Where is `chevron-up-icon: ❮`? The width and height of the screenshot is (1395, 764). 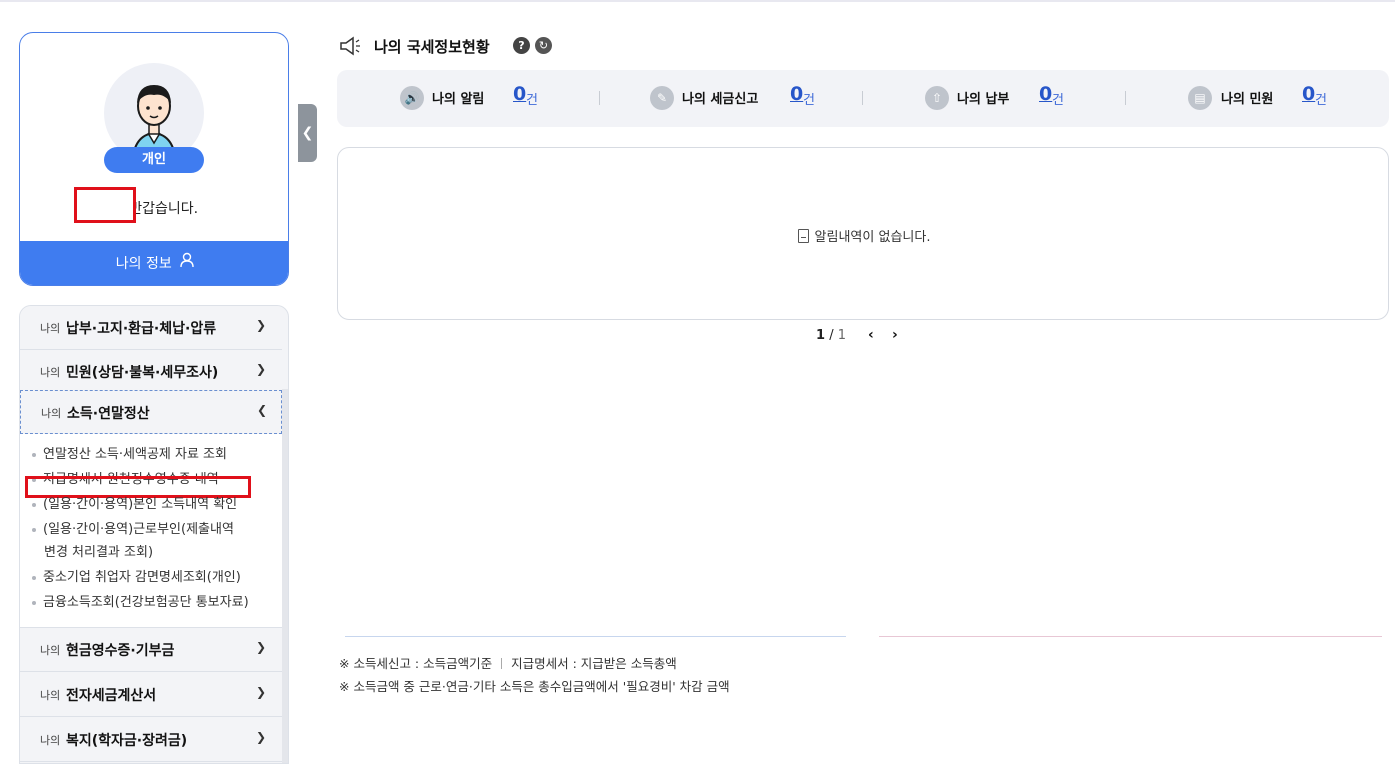 chevron-up-icon: ❮ is located at coordinates (262, 410).